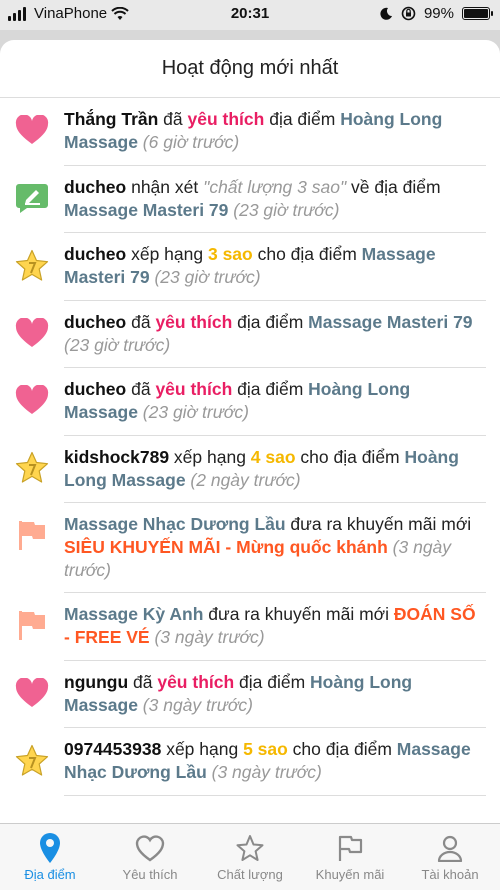 The height and width of the screenshot is (890, 500). What do you see at coordinates (165, 186) in the screenshot?
I see `action-text: nhận xét` at bounding box center [165, 186].